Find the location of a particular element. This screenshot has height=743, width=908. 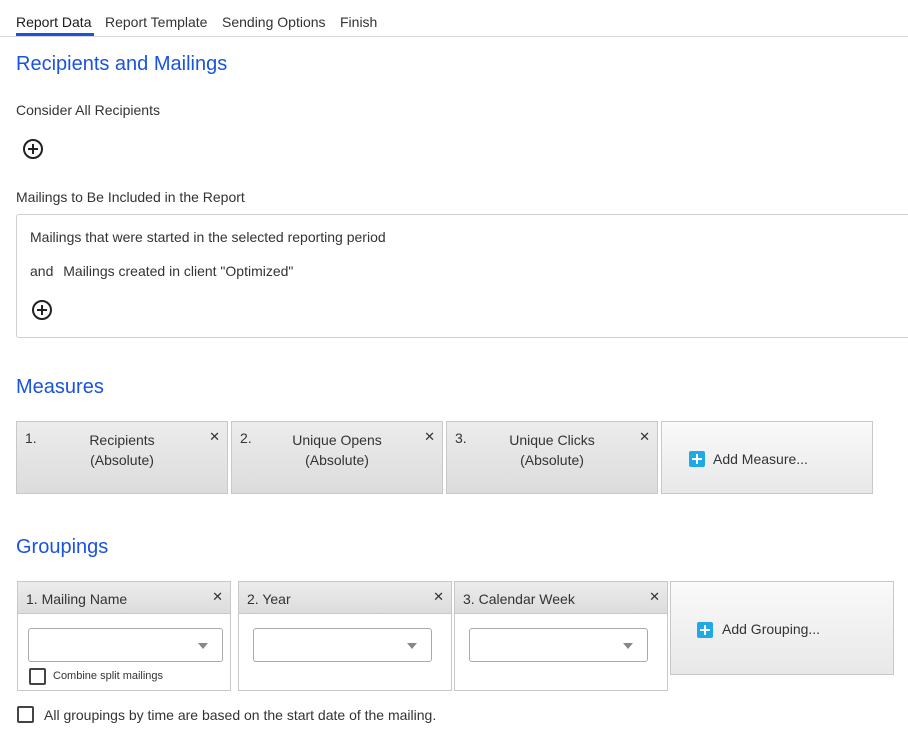

tab-report-template: Report Template is located at coordinates (156, 22).